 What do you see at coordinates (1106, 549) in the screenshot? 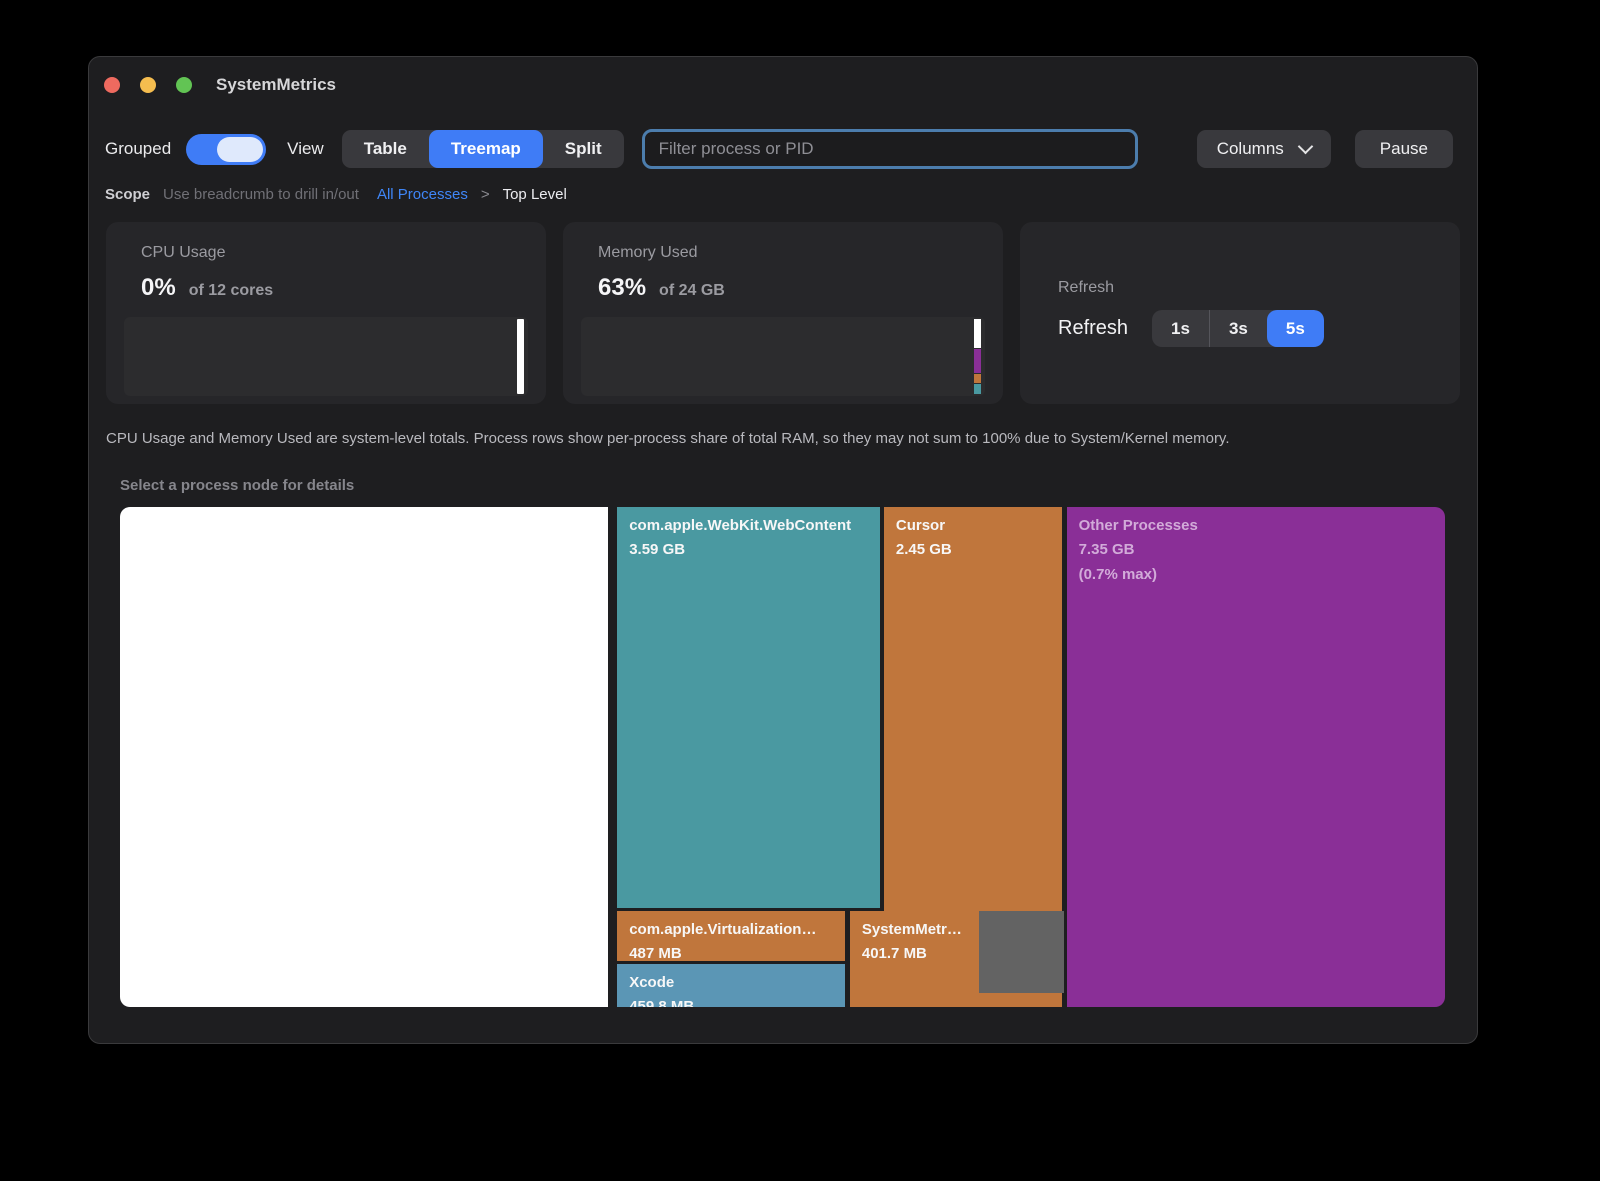
I see `tile-memory-value: 7.35 GB` at bounding box center [1106, 549].